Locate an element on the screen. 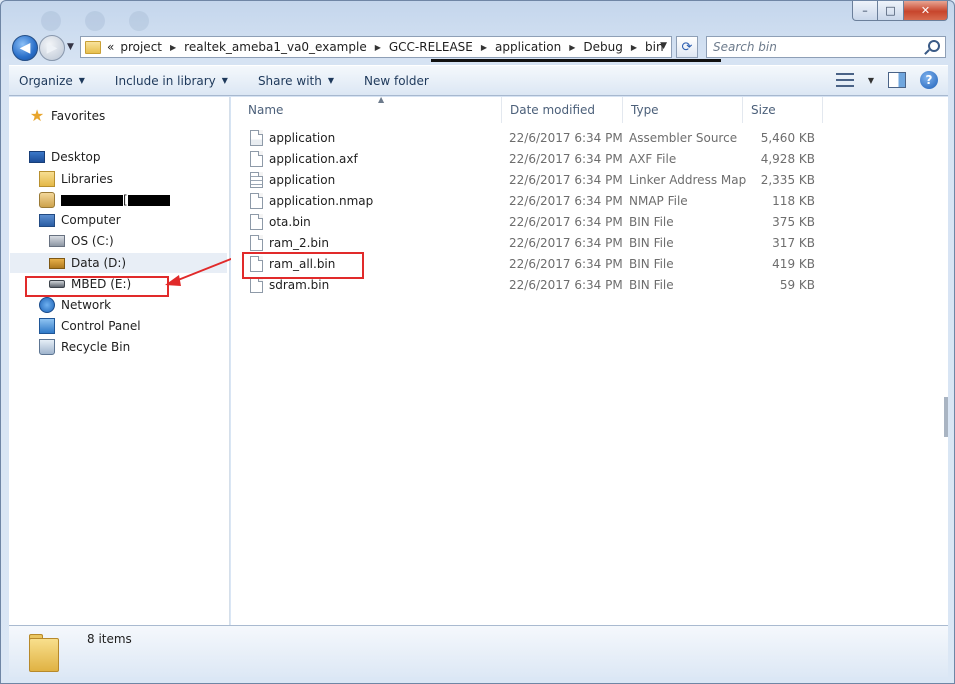 The image size is (955, 684). sidebar-item-computer: Computer is located at coordinates (80, 220).